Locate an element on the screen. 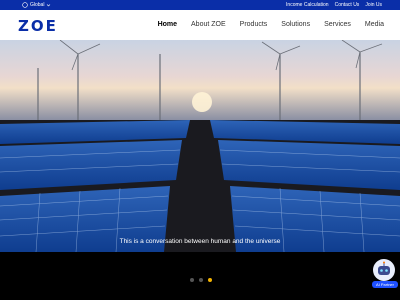  carousel-indicators is located at coordinates (201, 280).